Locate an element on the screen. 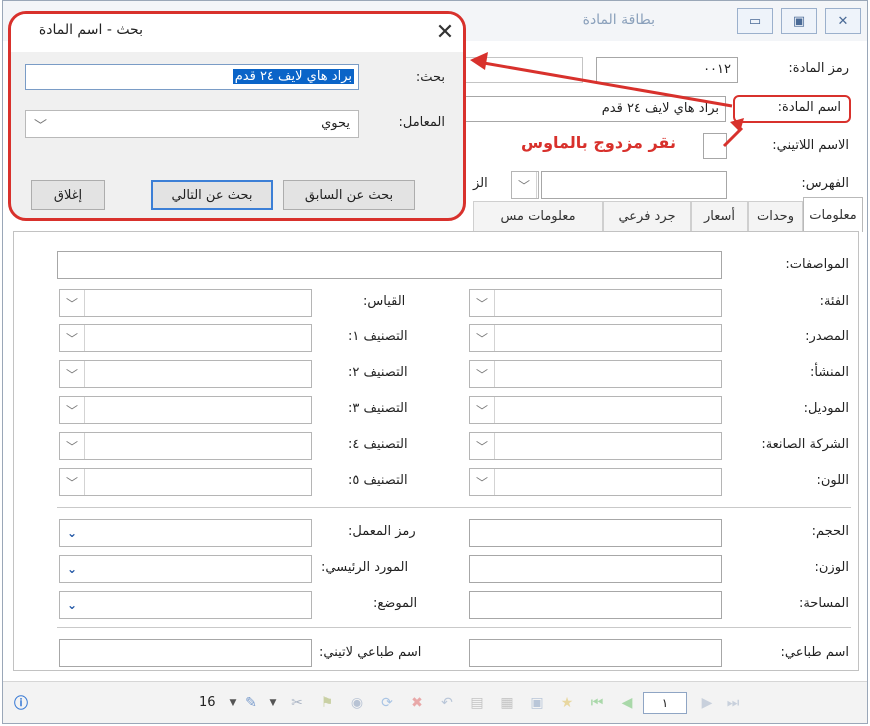 This screenshot has width=870, height=726. copy-icon: ▤ is located at coordinates (477, 703).